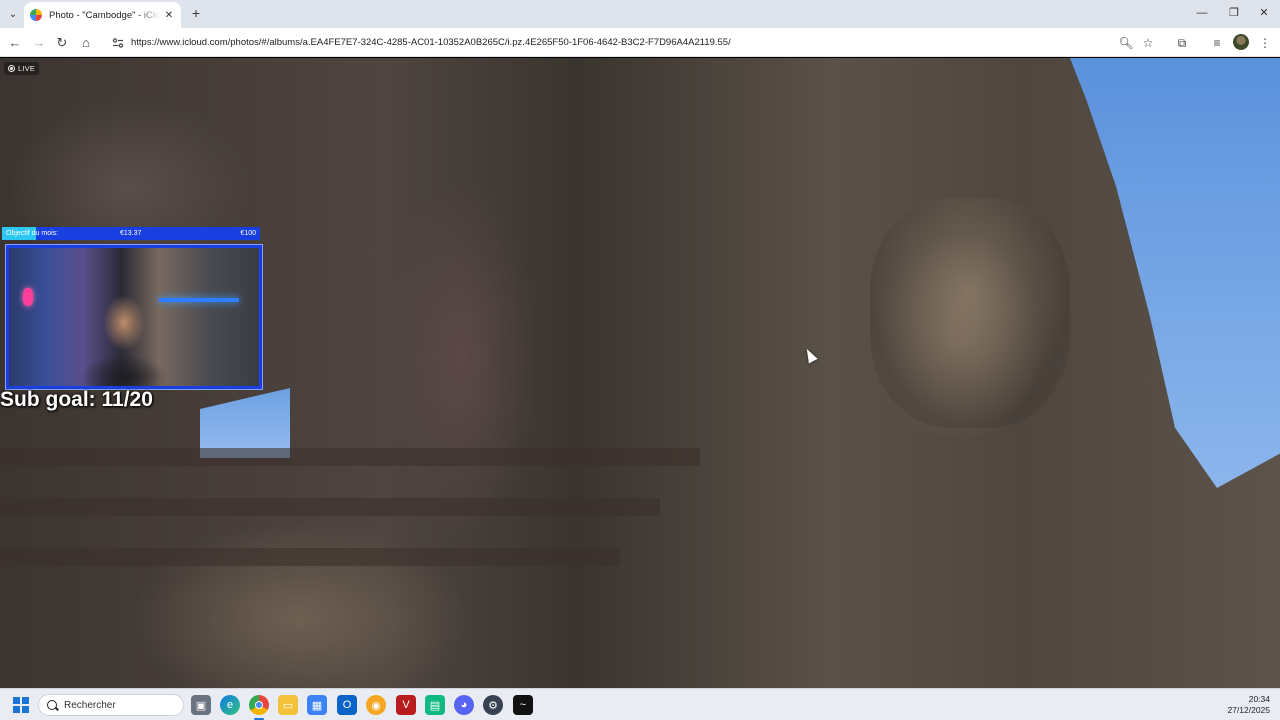 This screenshot has width=1280, height=720. Describe the element at coordinates (196, 13) in the screenshot. I see `new-tab-plus-icon: +` at that location.